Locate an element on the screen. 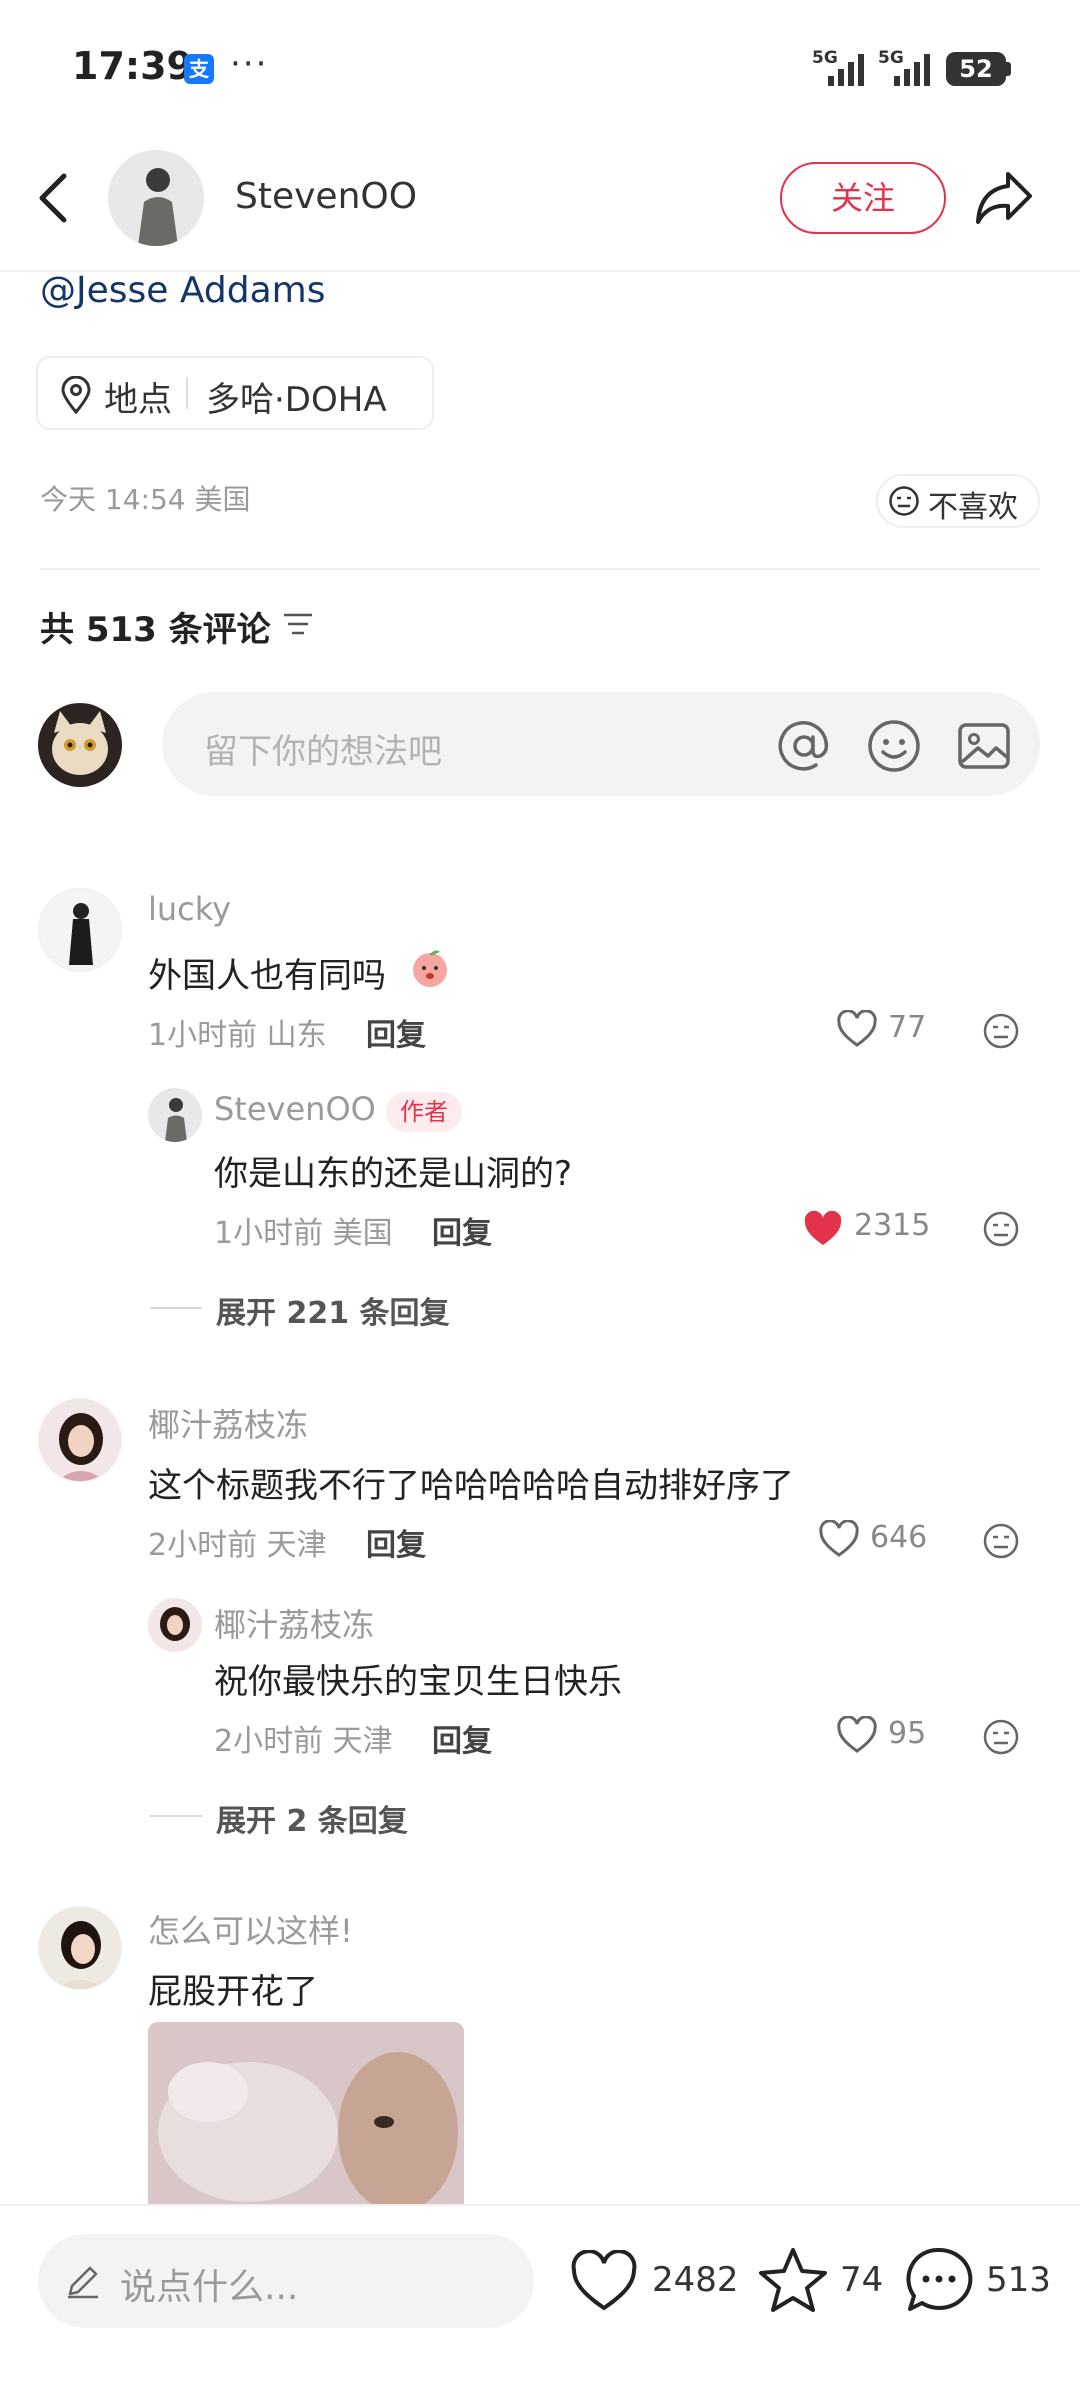 This screenshot has height=2400, width=1080. battery-tip is located at coordinates (1008, 69).